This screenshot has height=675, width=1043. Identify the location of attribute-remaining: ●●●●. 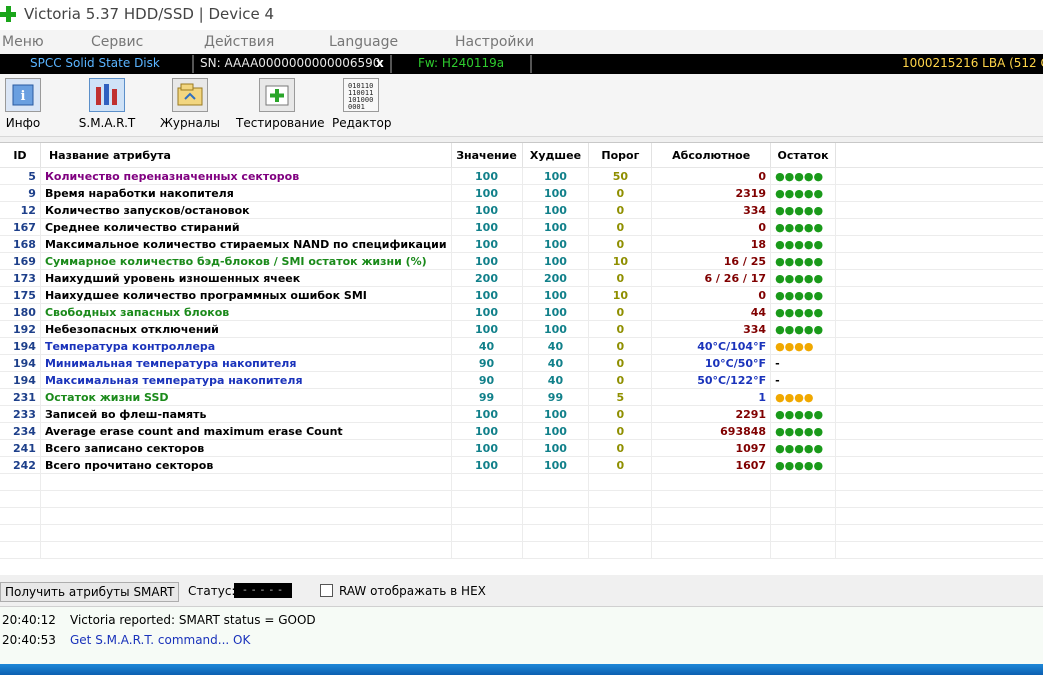
(803, 346).